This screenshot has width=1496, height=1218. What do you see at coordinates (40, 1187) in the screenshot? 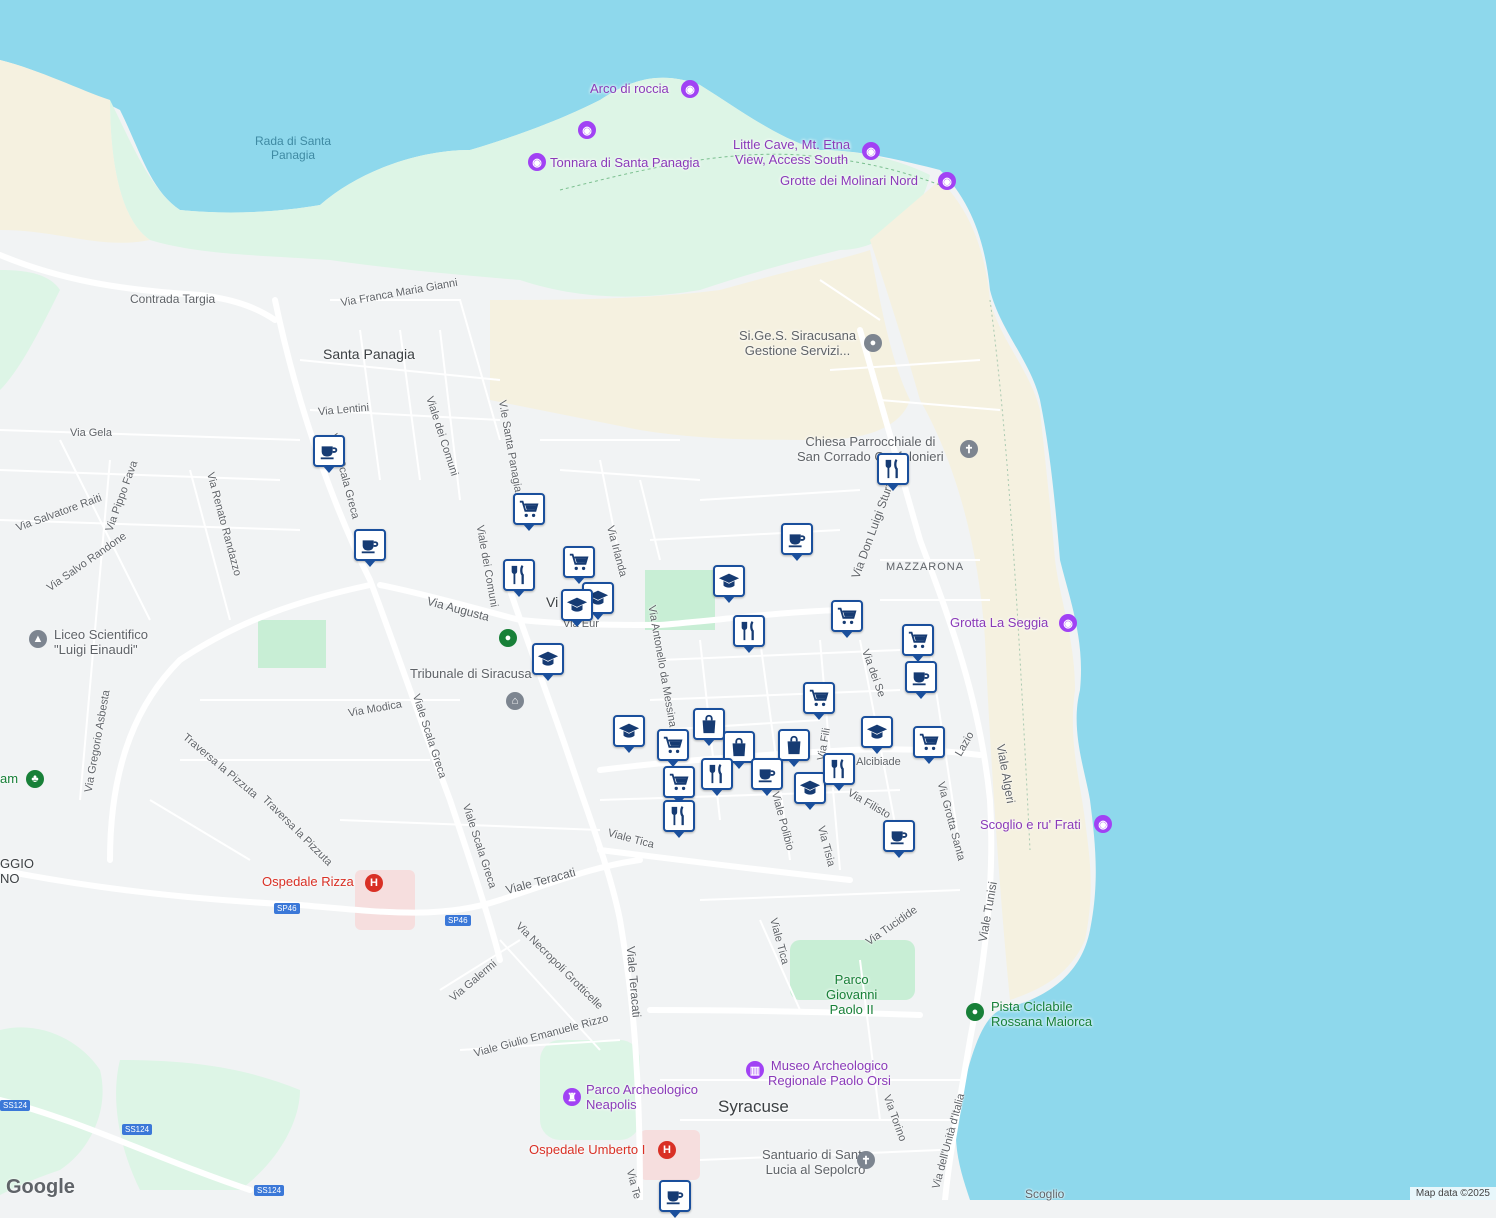
I see `google-logo: Google` at bounding box center [40, 1187].